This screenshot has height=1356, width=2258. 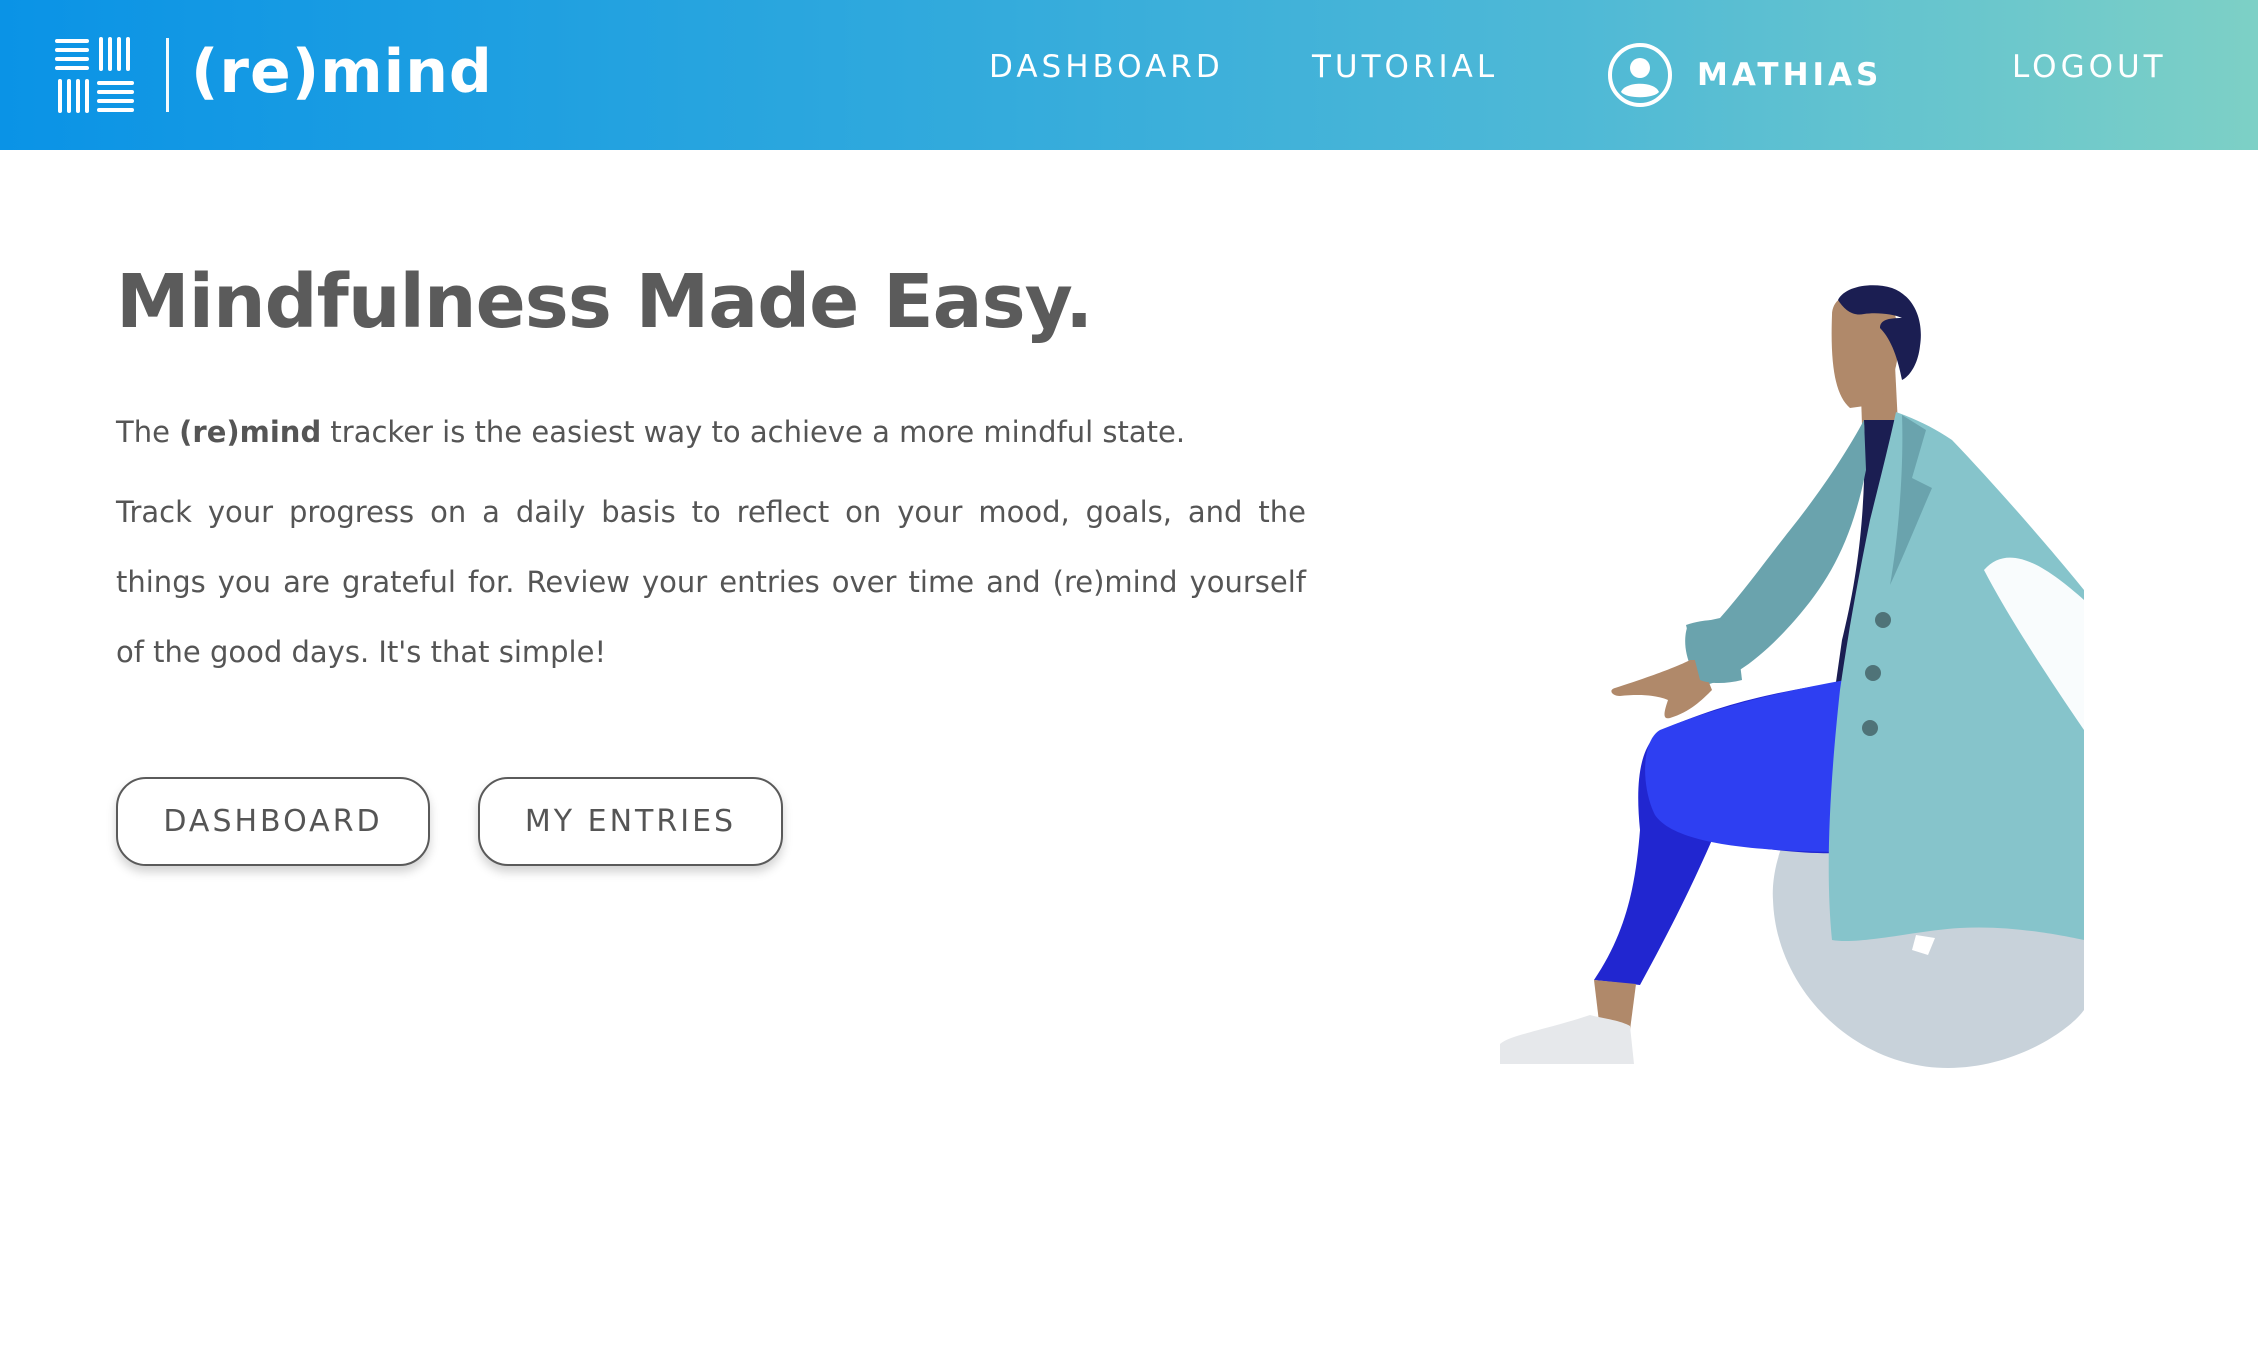 I want to click on nav-user-profile: MATHIAS, so click(x=1744, y=75).